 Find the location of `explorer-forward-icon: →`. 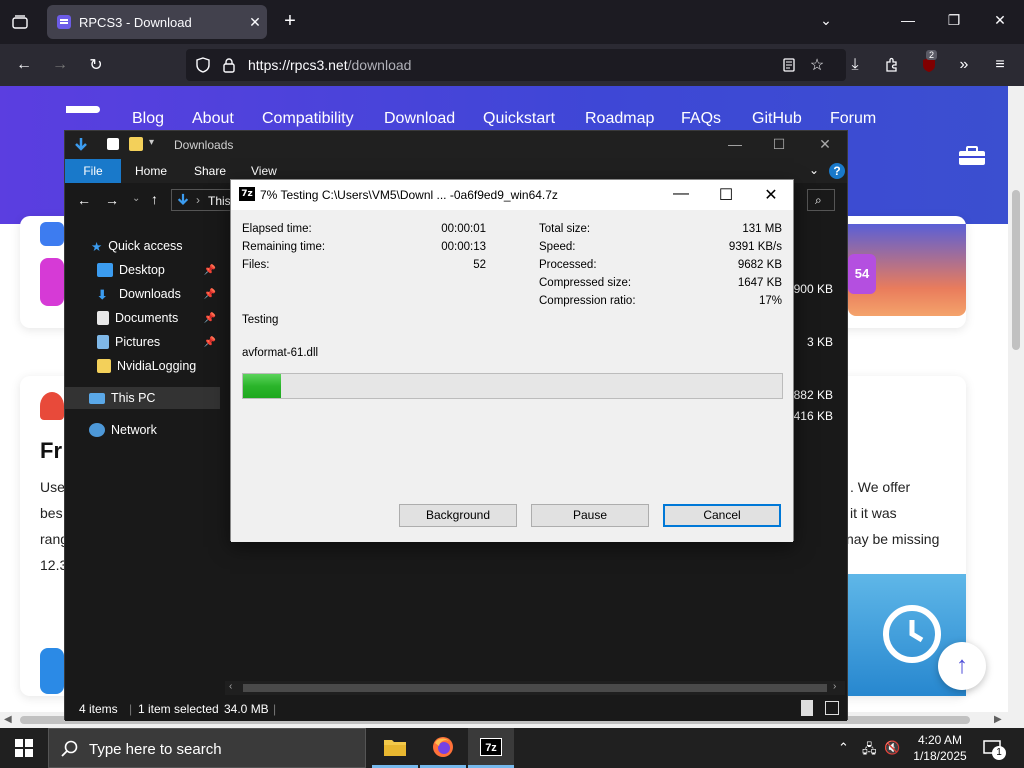

explorer-forward-icon: → is located at coordinates (112, 200).